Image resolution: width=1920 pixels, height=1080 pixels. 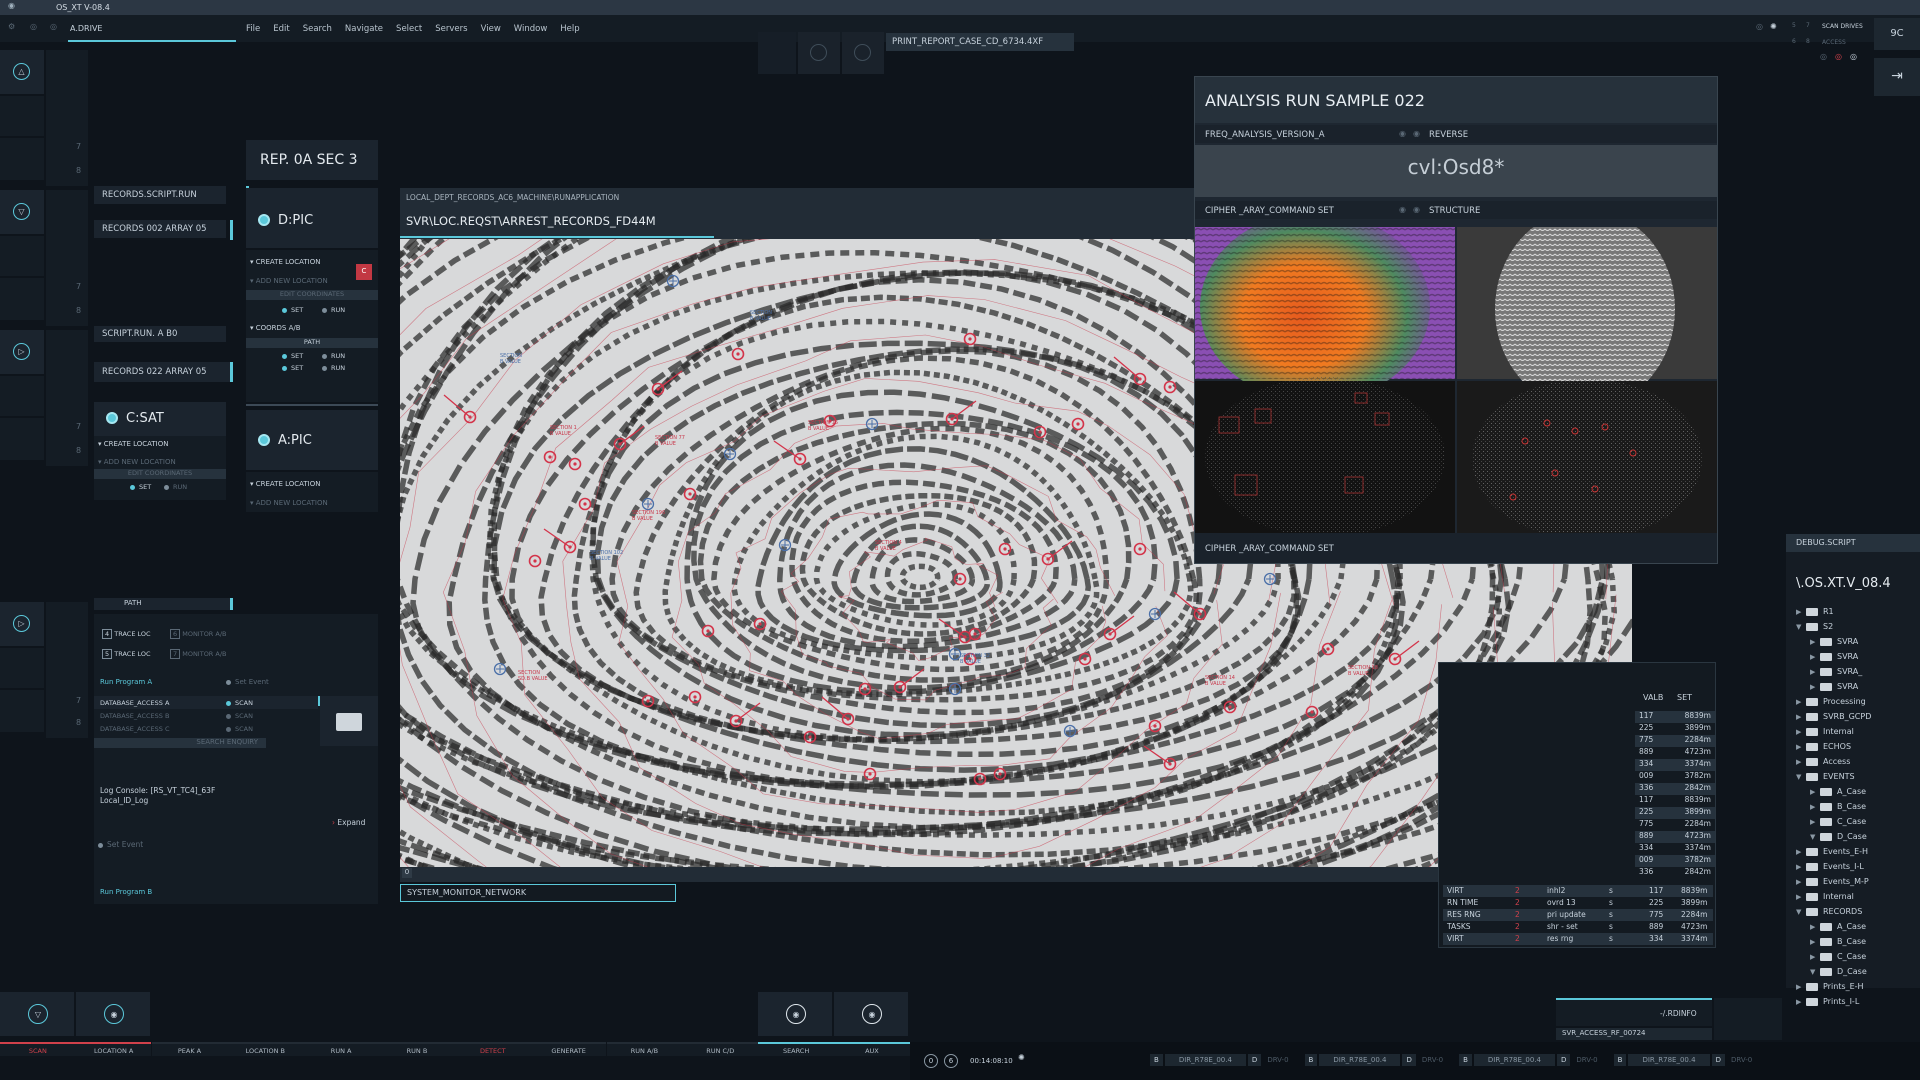 What do you see at coordinates (341, 1049) in the screenshot?
I see `tab-run-a: RUN A` at bounding box center [341, 1049].